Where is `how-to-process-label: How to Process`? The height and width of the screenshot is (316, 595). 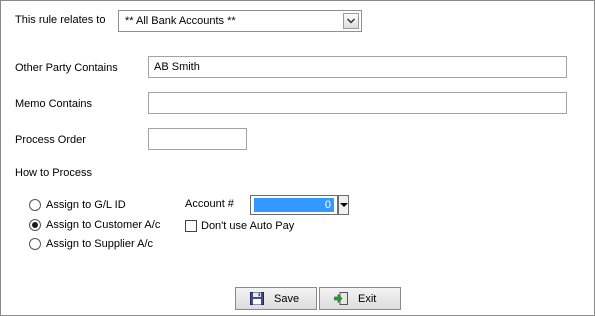 how-to-process-label: How to Process is located at coordinates (54, 173).